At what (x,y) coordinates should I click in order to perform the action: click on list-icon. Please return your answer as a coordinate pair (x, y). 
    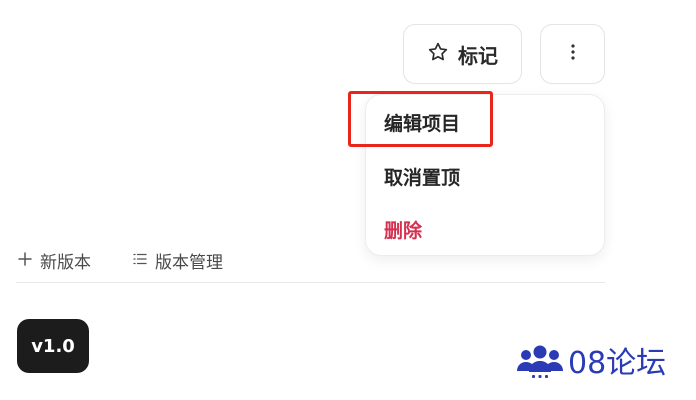
    Looking at the image, I should click on (140, 261).